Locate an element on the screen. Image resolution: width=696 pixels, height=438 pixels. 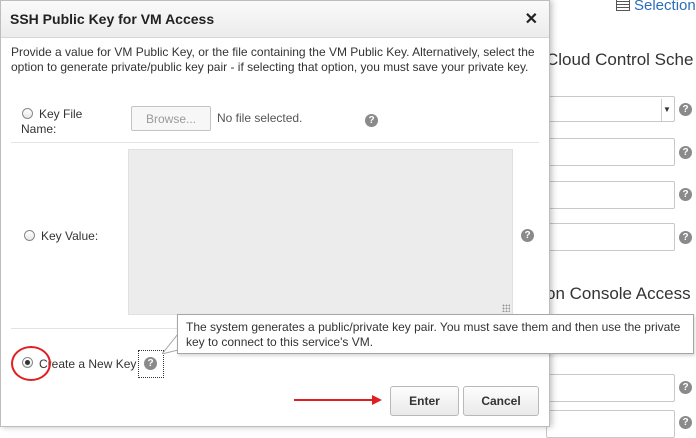
grid-icon is located at coordinates (623, 5).